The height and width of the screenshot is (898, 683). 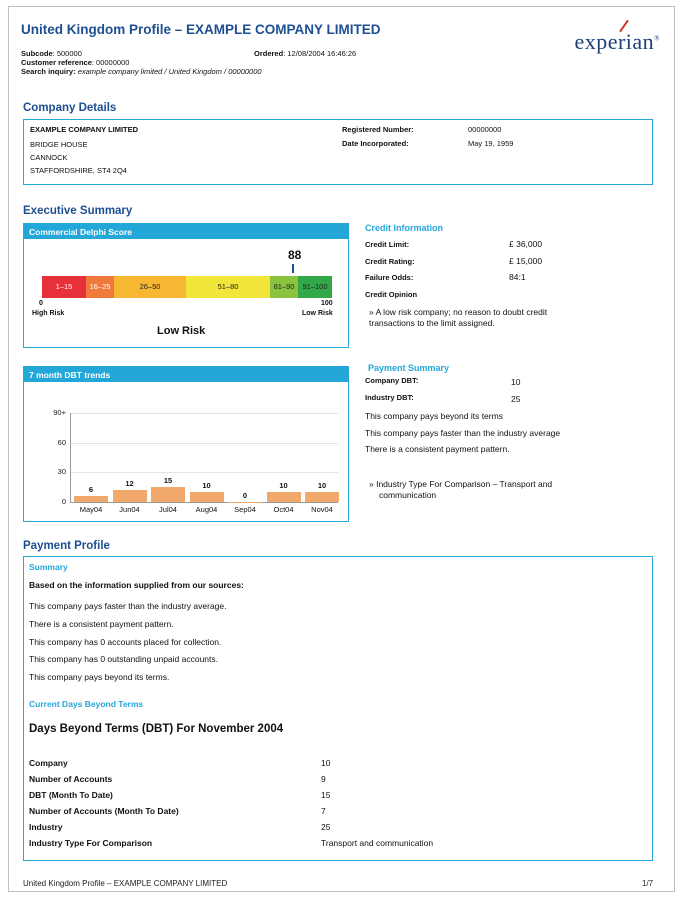 I want to click on dbt-month-label: Oct04, so click(x=283, y=509).